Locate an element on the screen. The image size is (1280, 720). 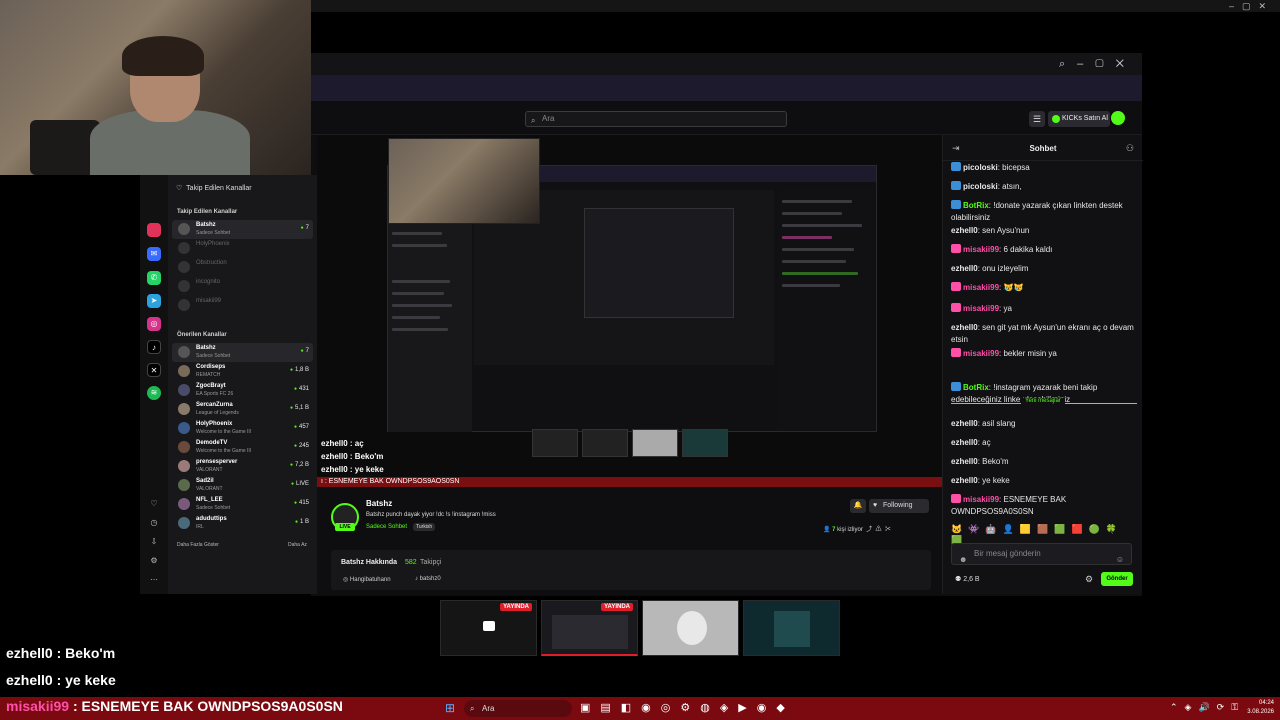
history-icon: ◷ is located at coordinates (154, 523).